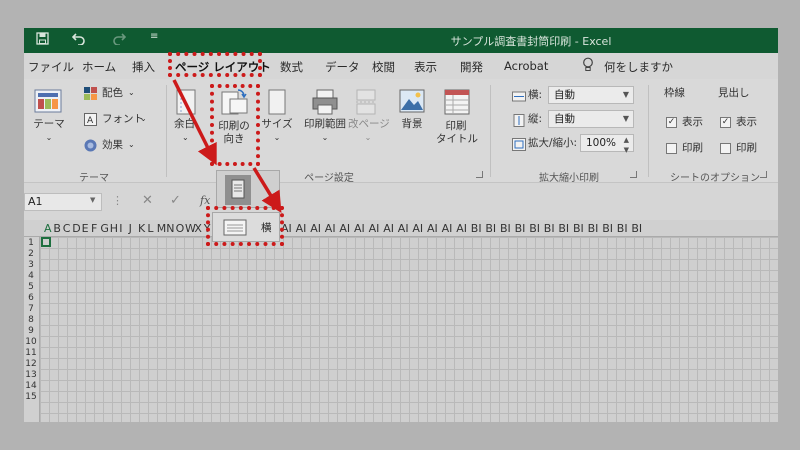 This screenshot has height=450, width=800. I want to click on arrow-orientation-to-landscape, so click(267, 190).